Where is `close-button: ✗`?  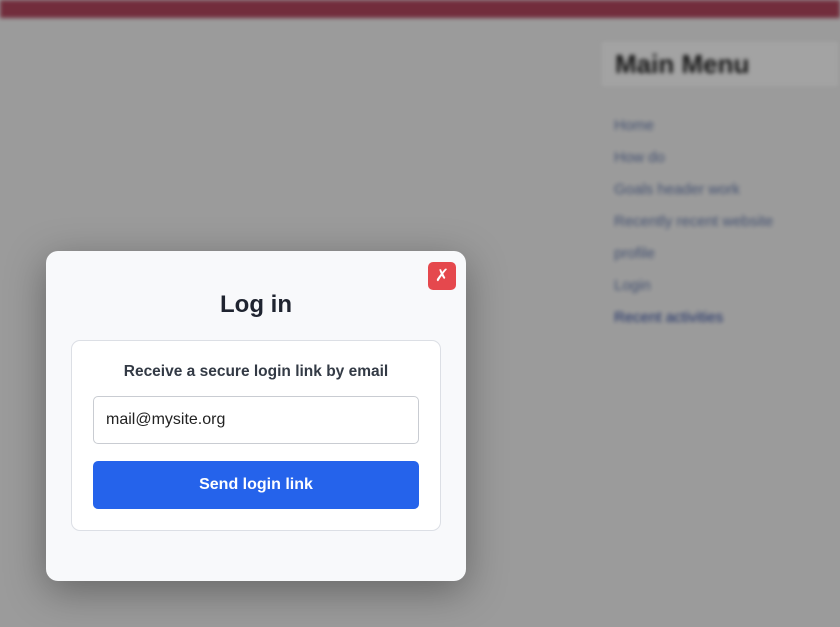 close-button: ✗ is located at coordinates (442, 276).